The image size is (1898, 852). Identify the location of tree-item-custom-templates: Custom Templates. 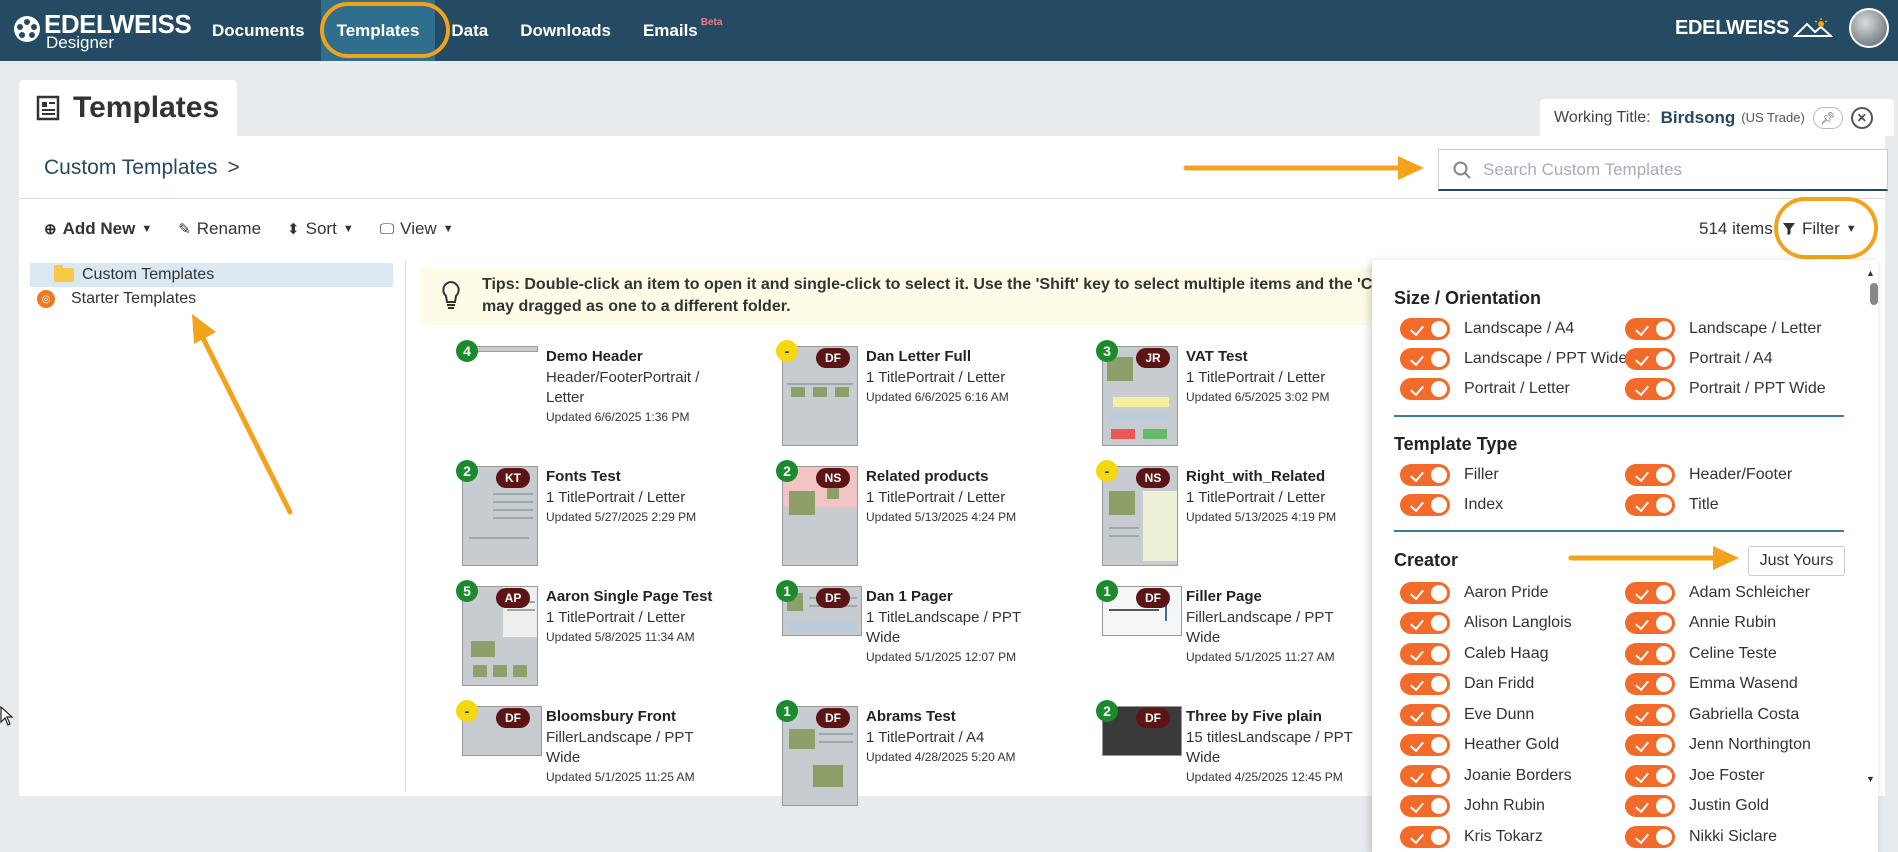
(211, 275).